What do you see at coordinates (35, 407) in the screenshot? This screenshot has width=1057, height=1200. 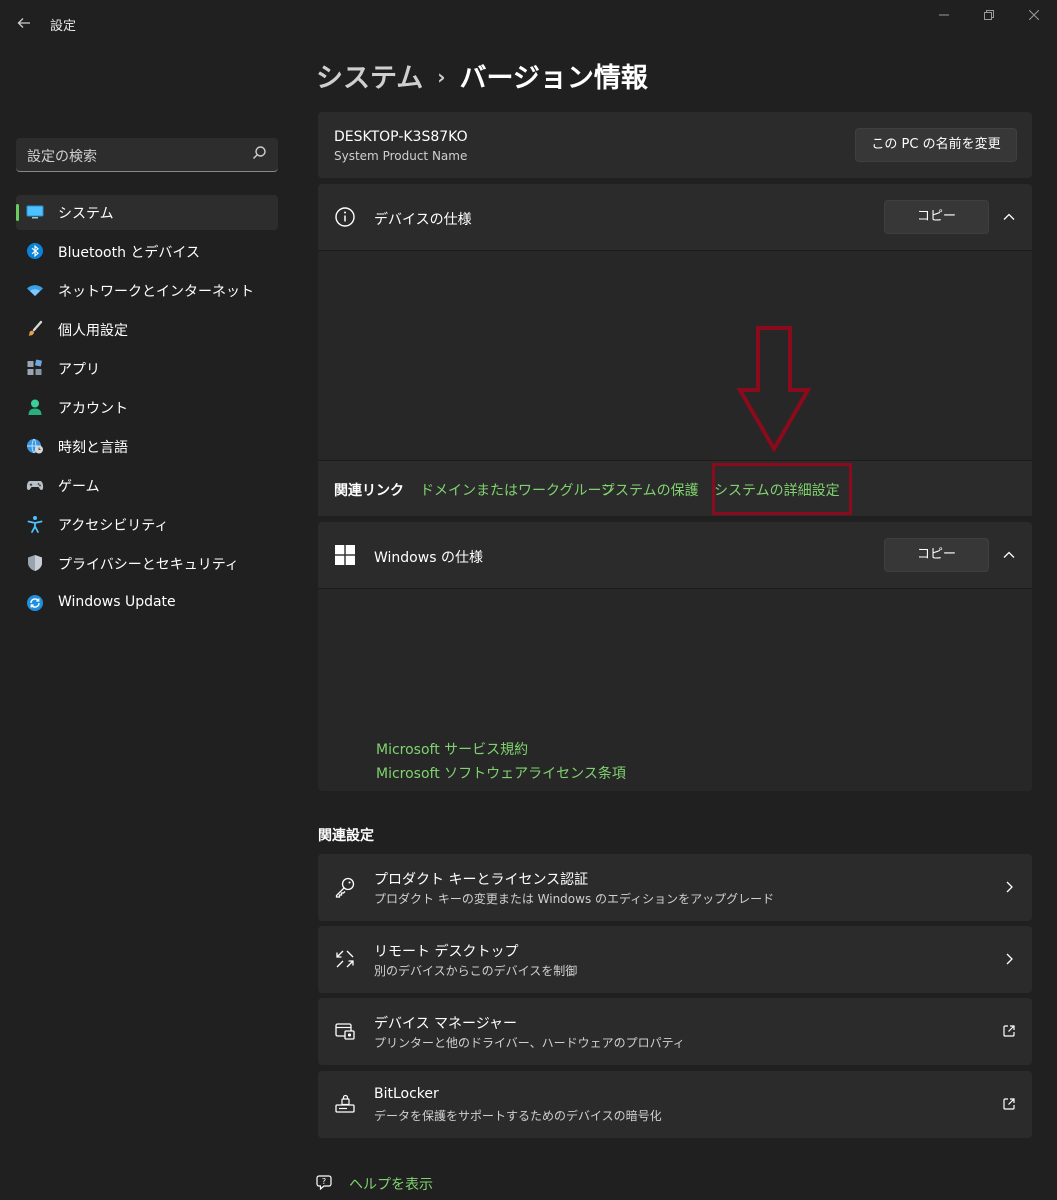 I see `person-icon` at bounding box center [35, 407].